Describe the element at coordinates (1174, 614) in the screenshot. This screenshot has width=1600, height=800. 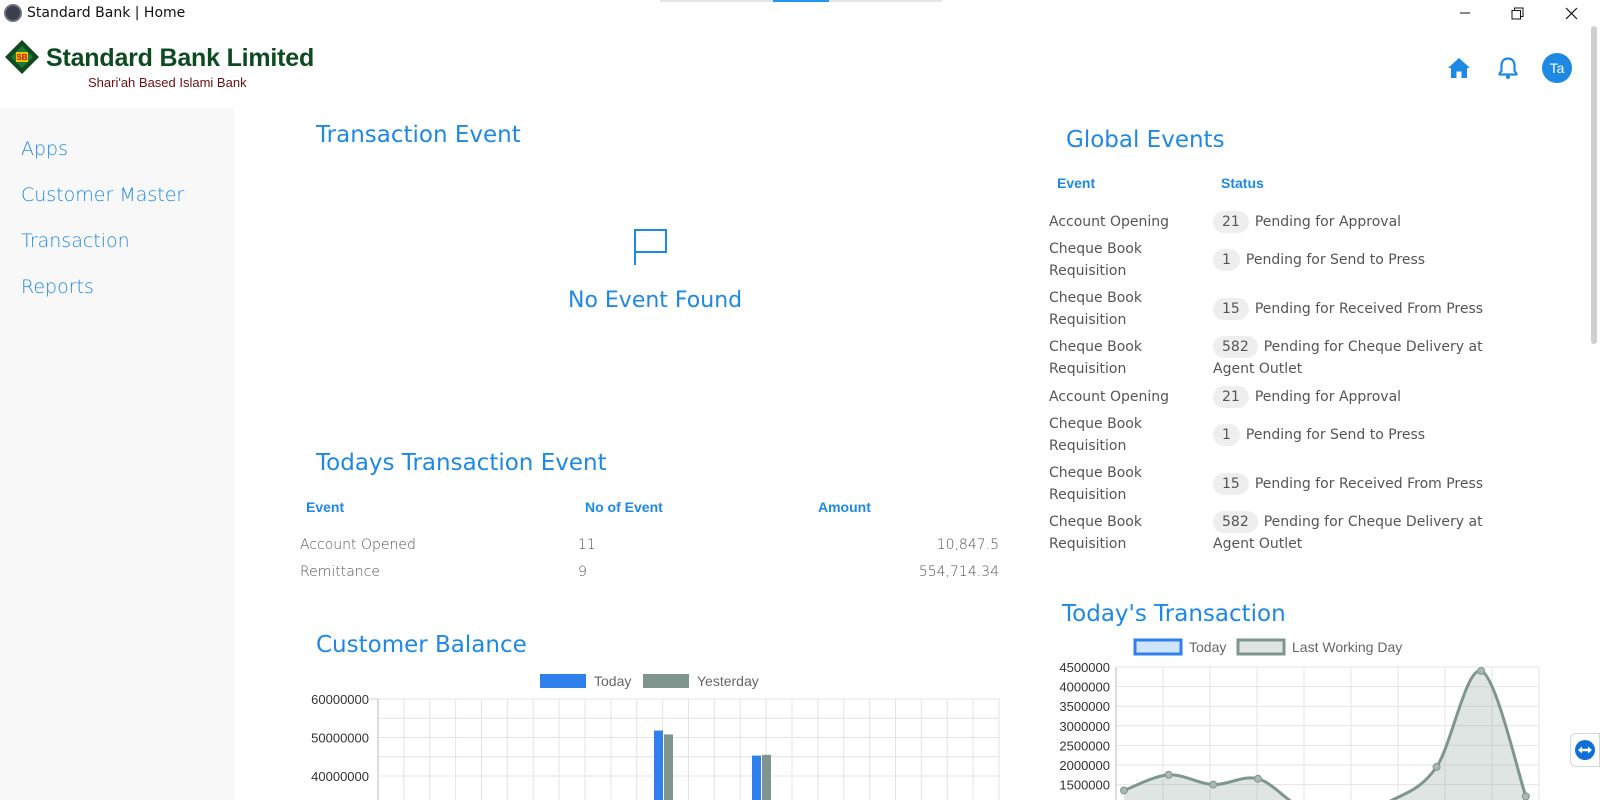
I see `todays-transaction-title: Today's Transaction` at that location.